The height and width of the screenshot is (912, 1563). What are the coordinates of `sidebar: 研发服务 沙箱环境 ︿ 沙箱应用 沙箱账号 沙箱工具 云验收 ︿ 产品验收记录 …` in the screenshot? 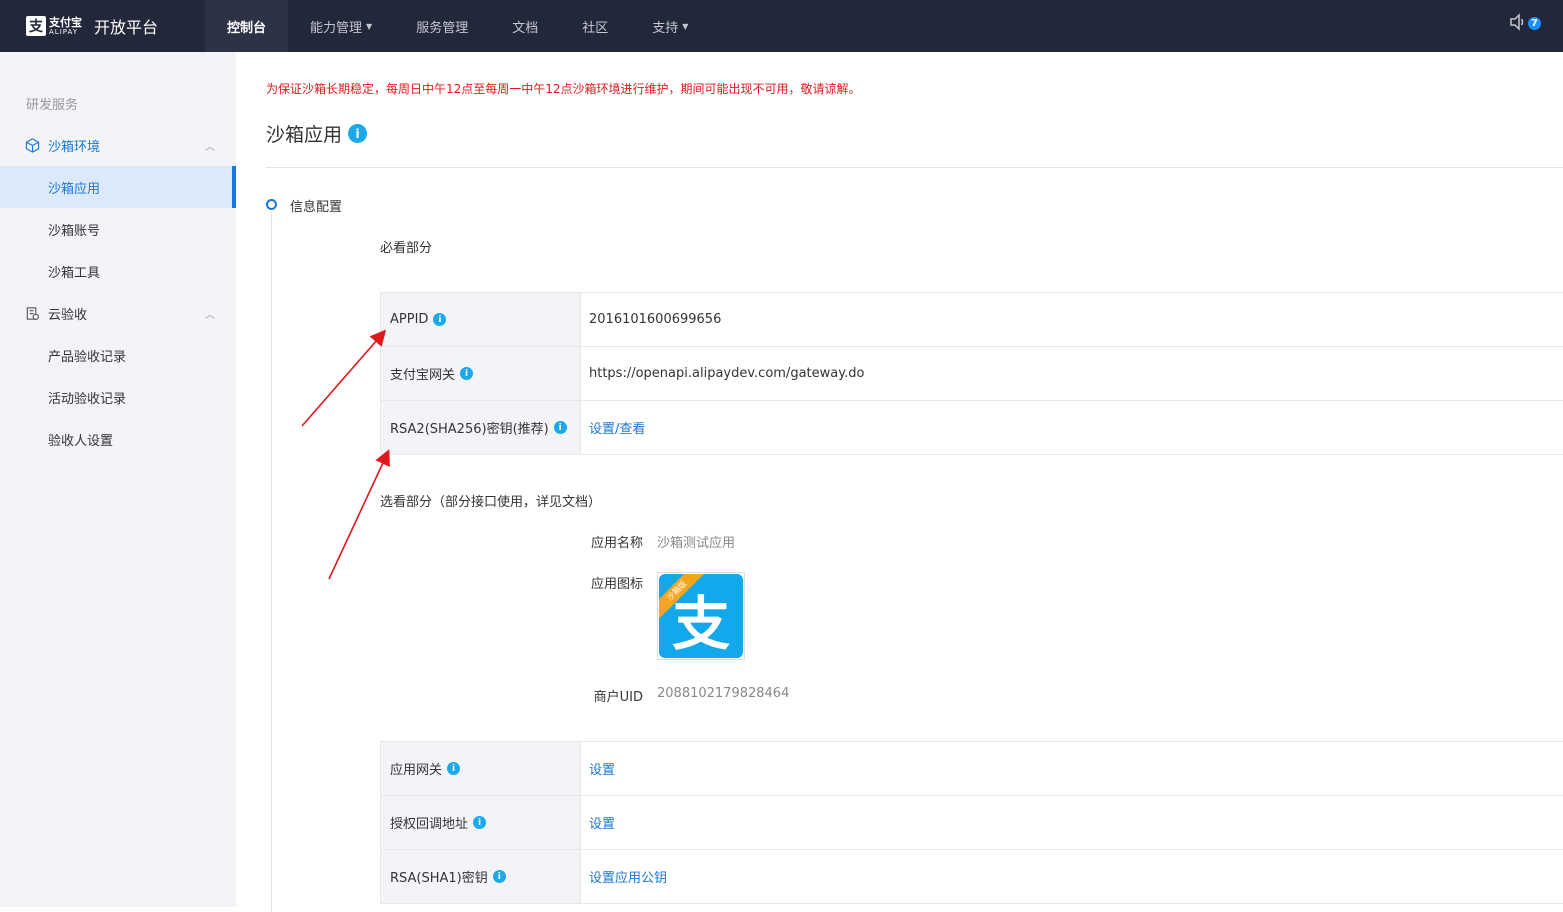 It's located at (118, 479).